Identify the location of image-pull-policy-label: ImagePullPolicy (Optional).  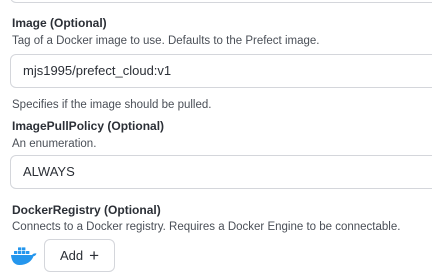
(88, 126).